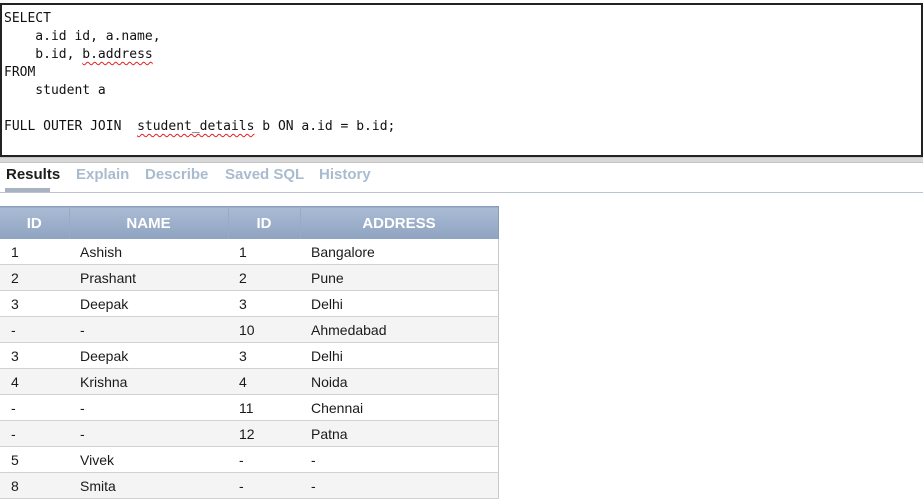 This screenshot has height=502, width=923. Describe the element at coordinates (34, 277) in the screenshot. I see `cell-id: 2` at that location.